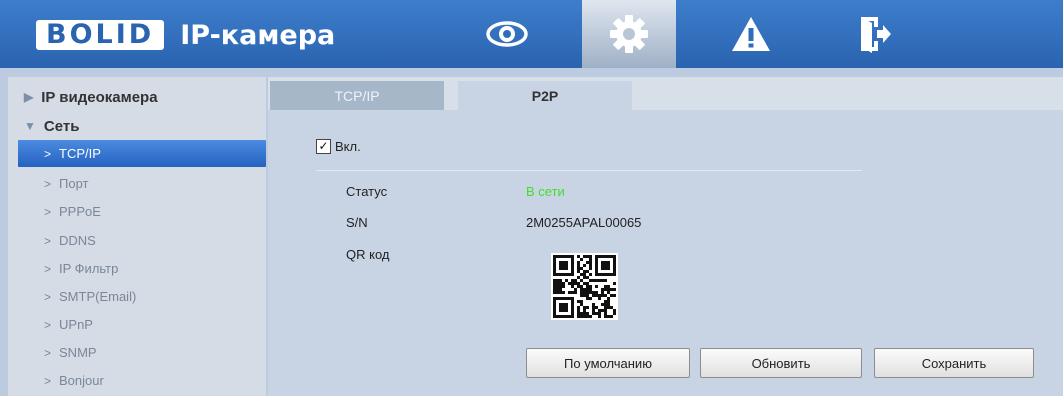 This screenshot has height=396, width=1063. I want to click on save-button: Сохранить, so click(954, 363).